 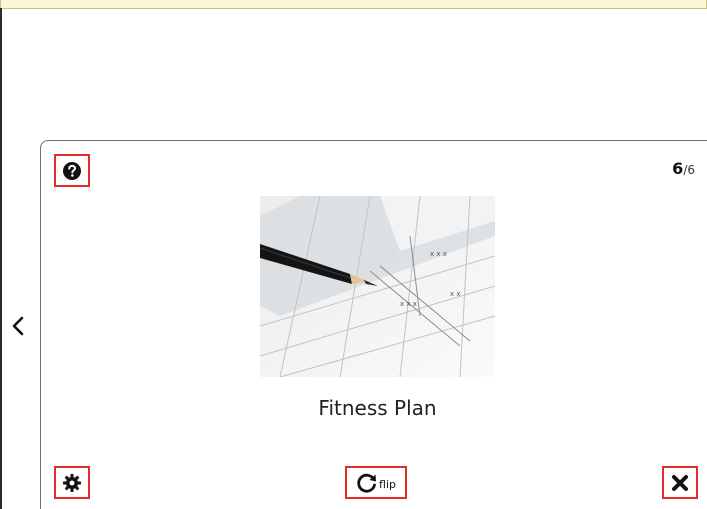 I want to click on help-button, so click(x=72, y=170).